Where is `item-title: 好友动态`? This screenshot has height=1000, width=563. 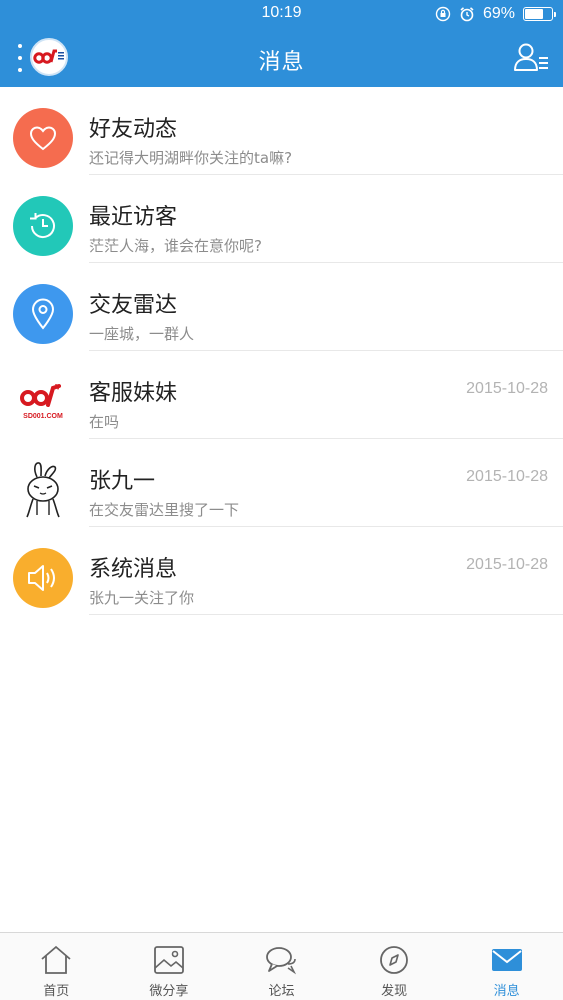 item-title: 好友动态 is located at coordinates (133, 129).